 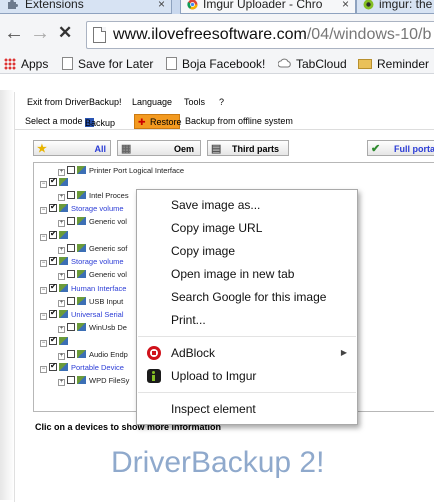 I want to click on puzzle-icon, so click(x=12, y=5).